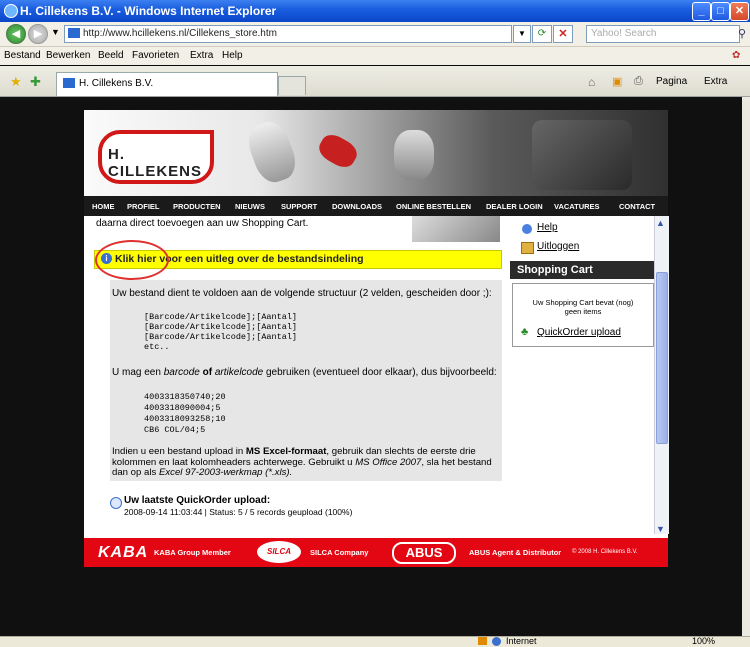  Describe the element at coordinates (157, 347) in the screenshot. I see `structure-line: etc..` at that location.